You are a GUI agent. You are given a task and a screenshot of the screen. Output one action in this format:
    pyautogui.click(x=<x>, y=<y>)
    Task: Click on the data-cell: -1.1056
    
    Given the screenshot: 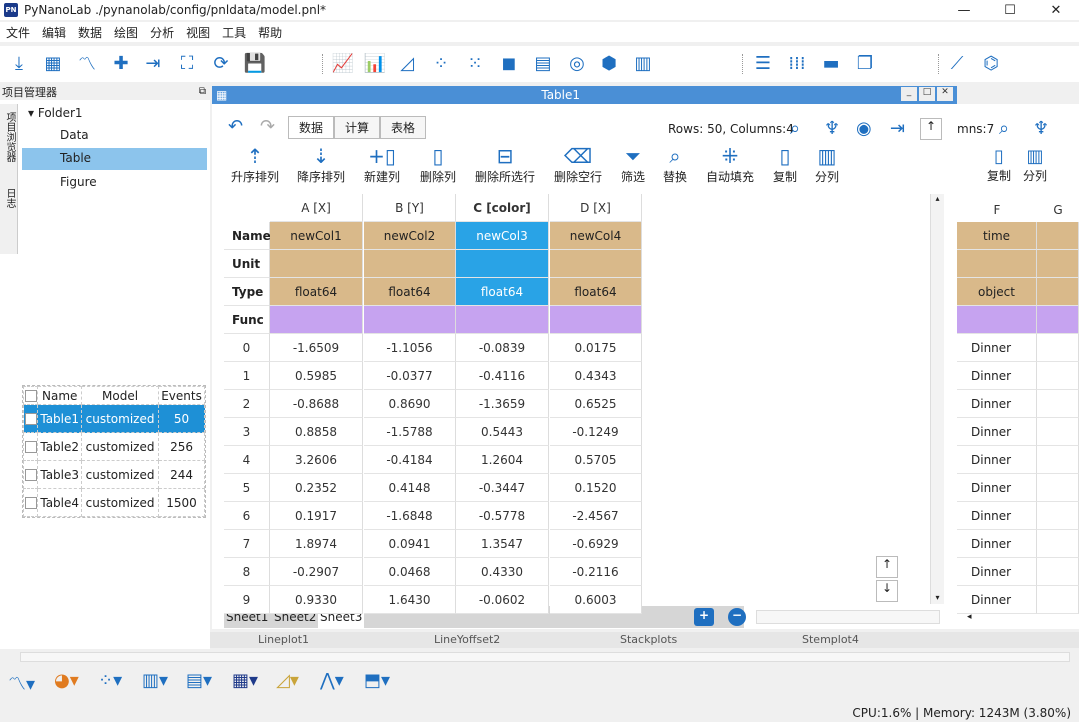 What is the action you would take?
    pyautogui.click(x=410, y=348)
    